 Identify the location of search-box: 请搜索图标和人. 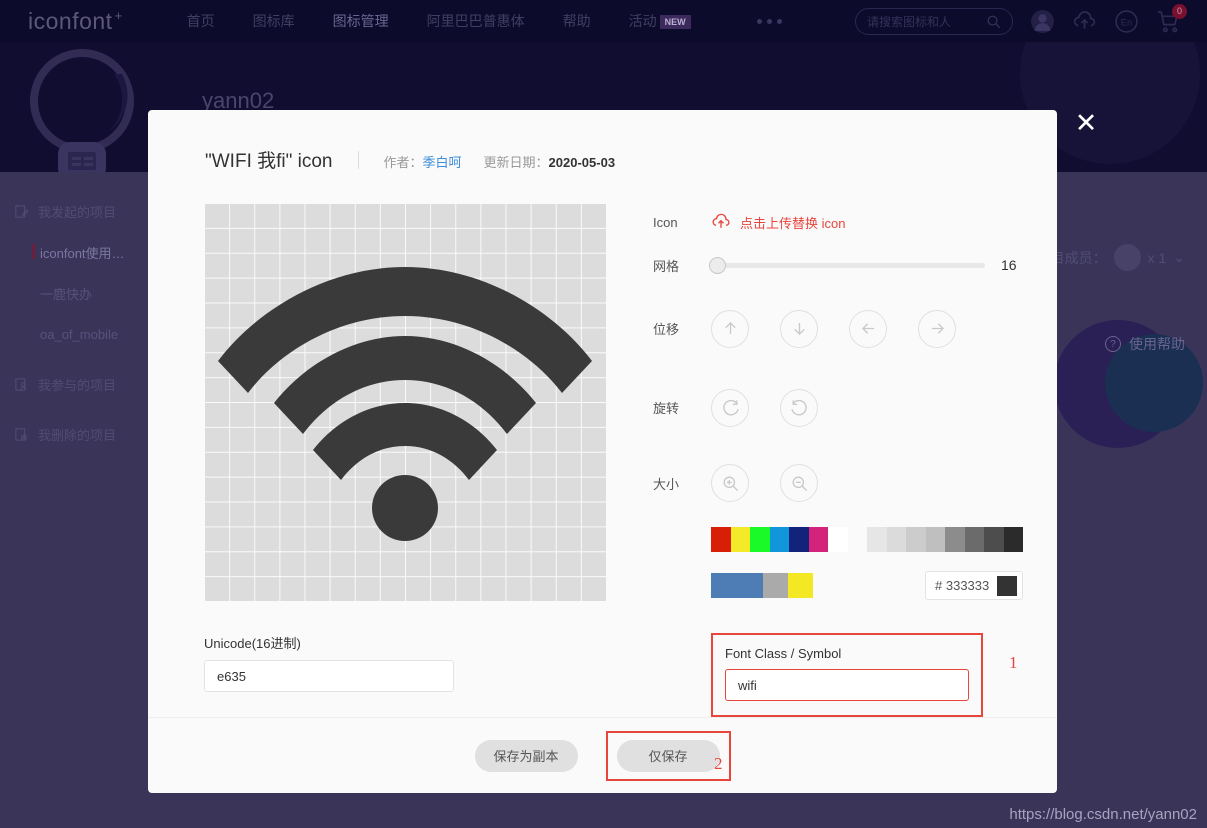
(934, 21).